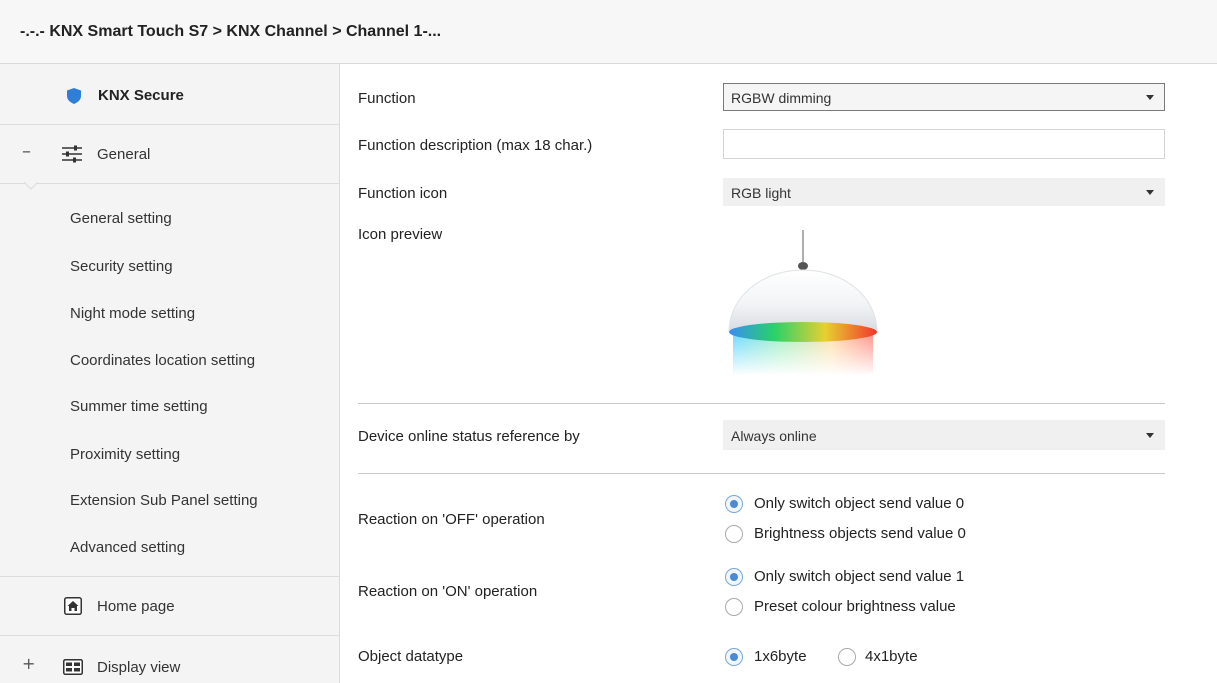  I want to click on datatype-1x6byte-radio, so click(734, 657).